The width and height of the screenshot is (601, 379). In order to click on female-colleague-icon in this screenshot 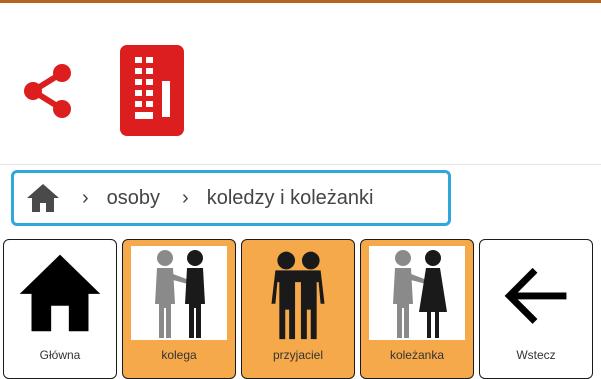, I will do `click(420, 294)`.